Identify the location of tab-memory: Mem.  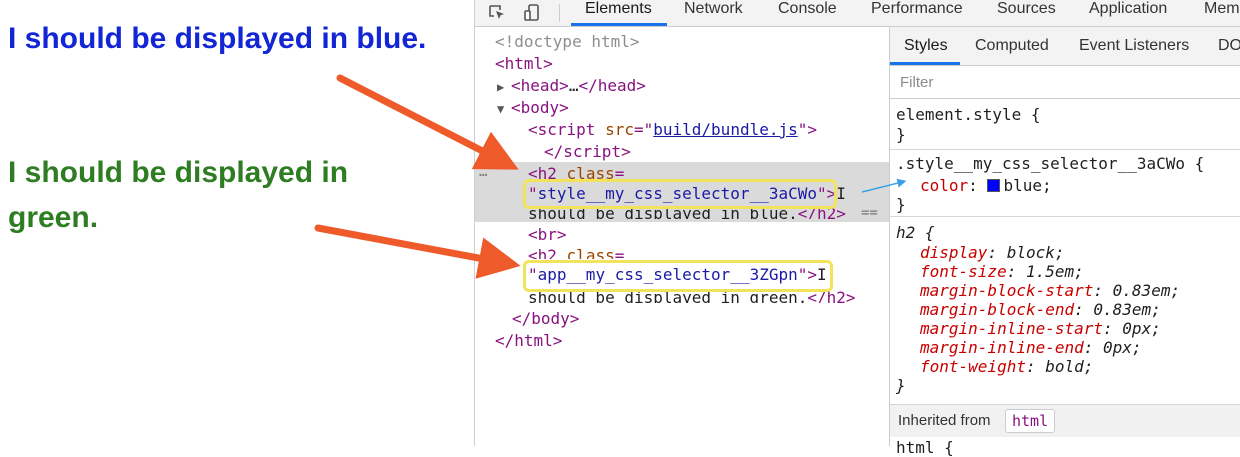
(1222, 13).